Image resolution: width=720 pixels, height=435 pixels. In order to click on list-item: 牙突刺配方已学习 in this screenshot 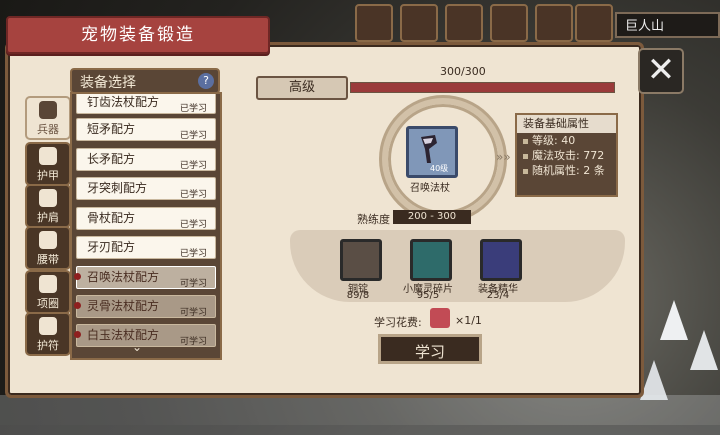, I will do `click(146, 188)`.